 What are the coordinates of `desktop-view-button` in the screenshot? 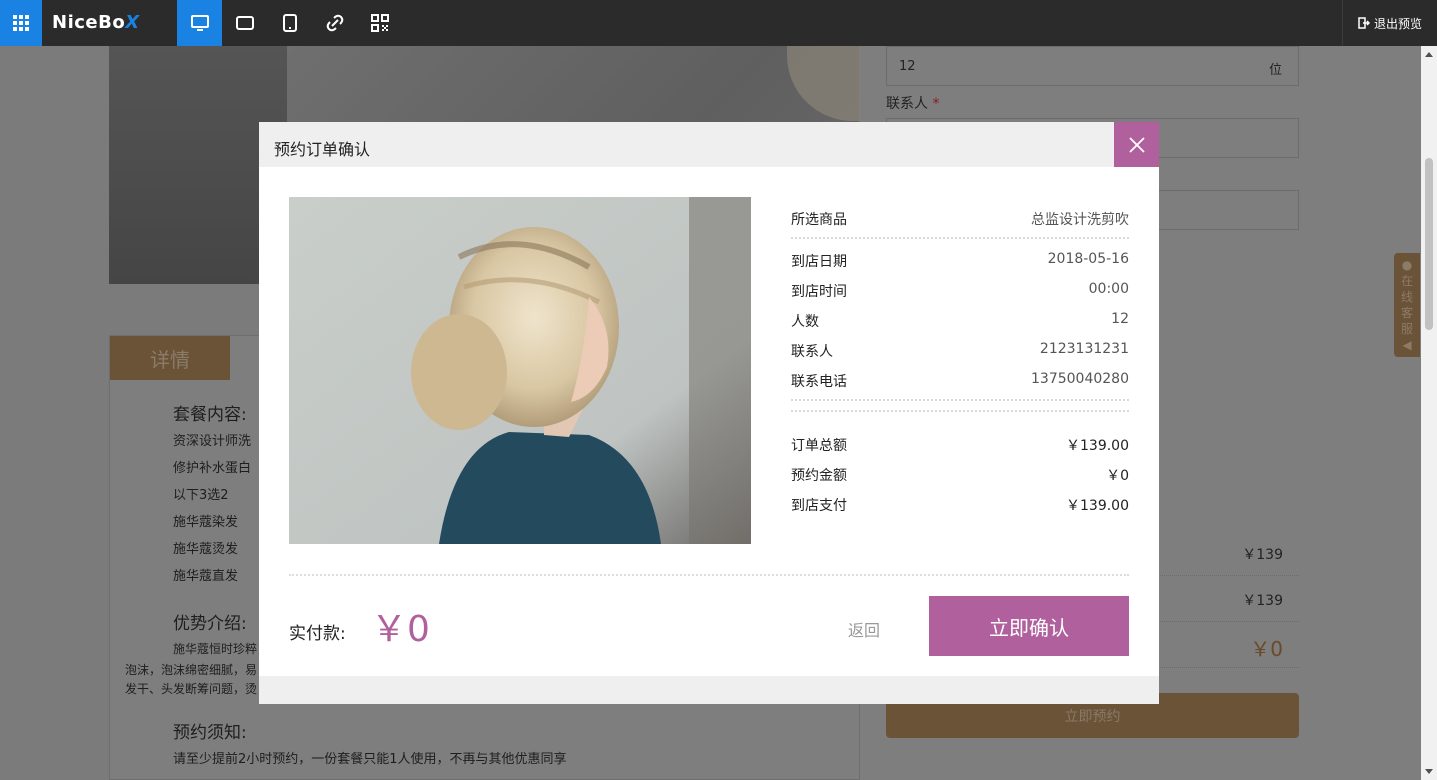 It's located at (199, 23).